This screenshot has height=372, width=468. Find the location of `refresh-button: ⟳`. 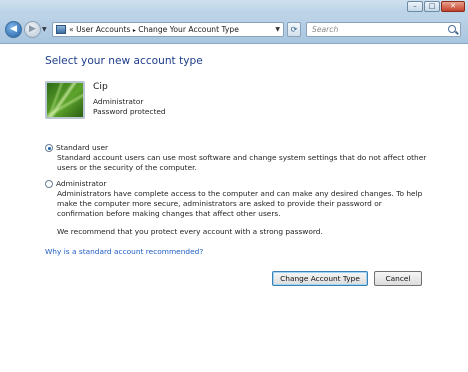

refresh-button: ⟳ is located at coordinates (294, 29).